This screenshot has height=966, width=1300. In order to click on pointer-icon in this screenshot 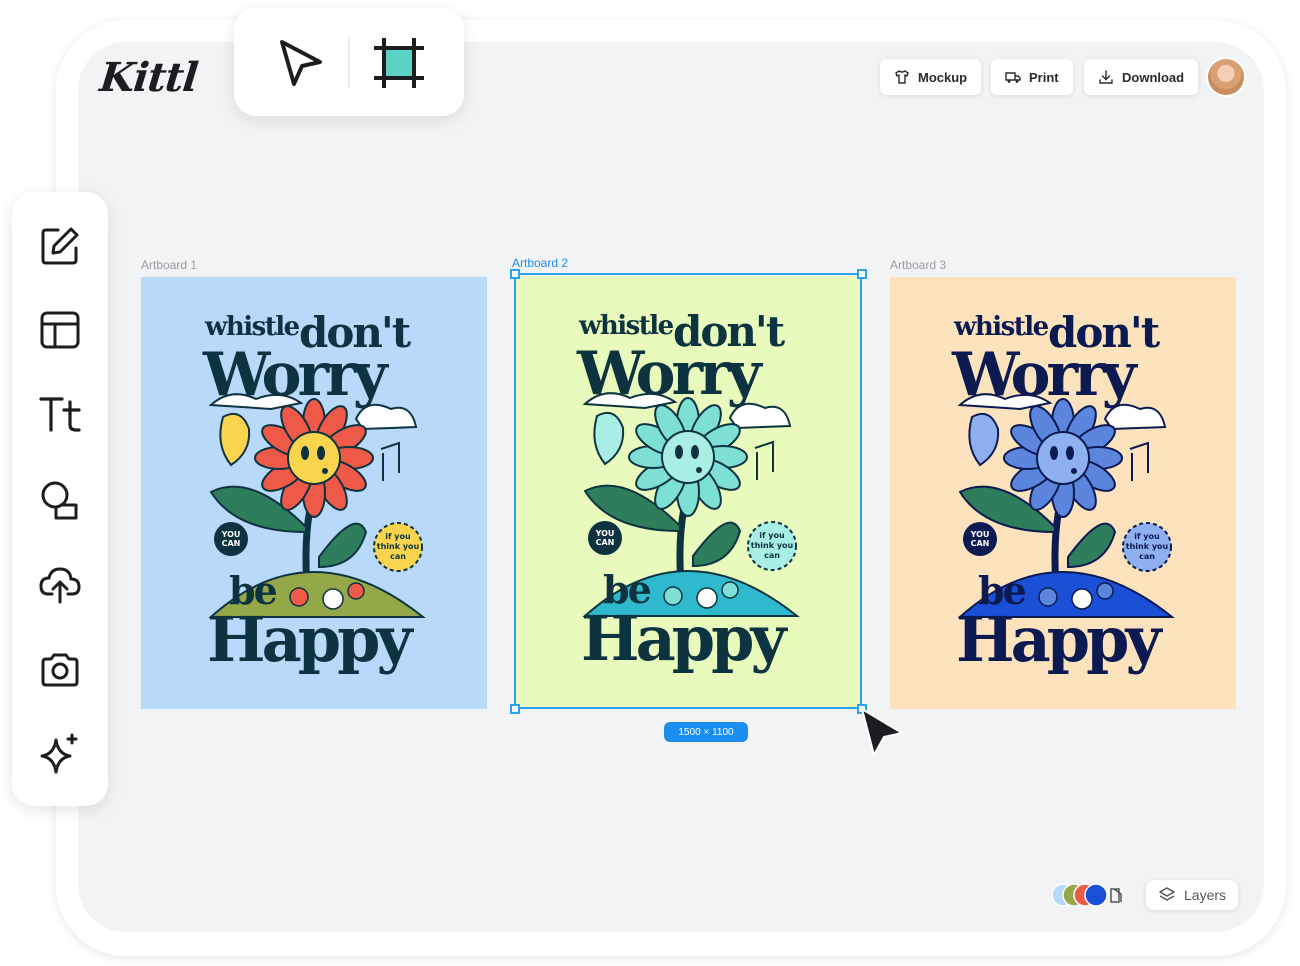, I will do `click(301, 63)`.